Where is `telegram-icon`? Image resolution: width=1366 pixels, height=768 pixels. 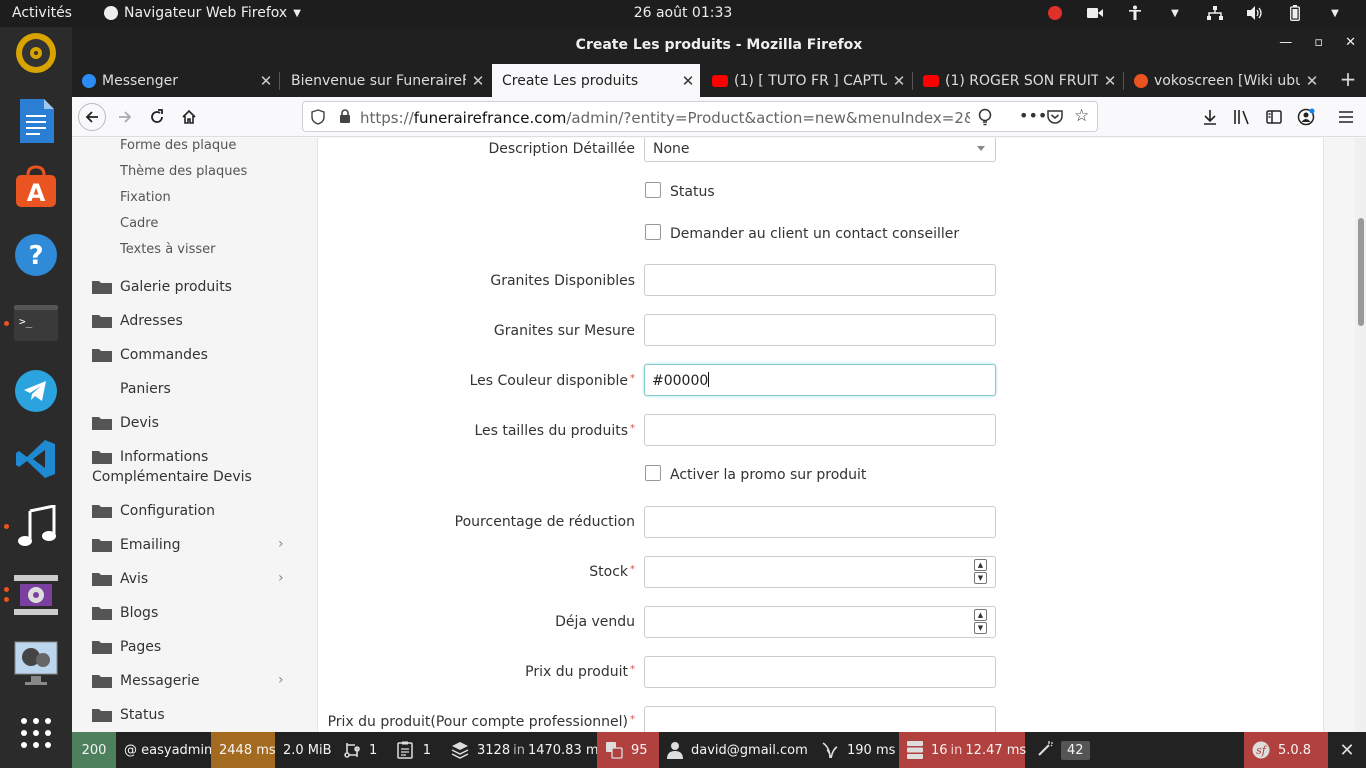
telegram-icon is located at coordinates (36, 391).